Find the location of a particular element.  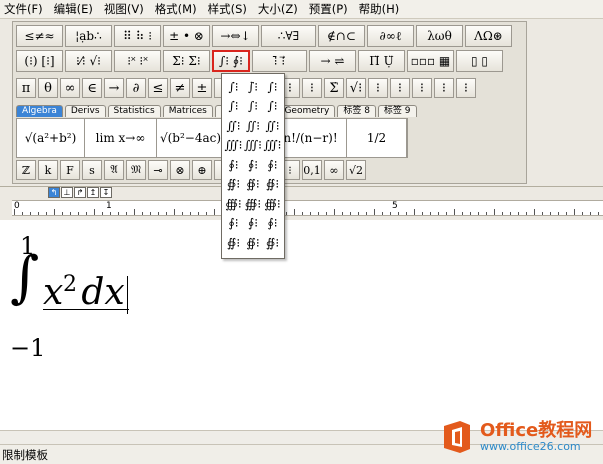

limit-template: lim x→∞ is located at coordinates (121, 138).